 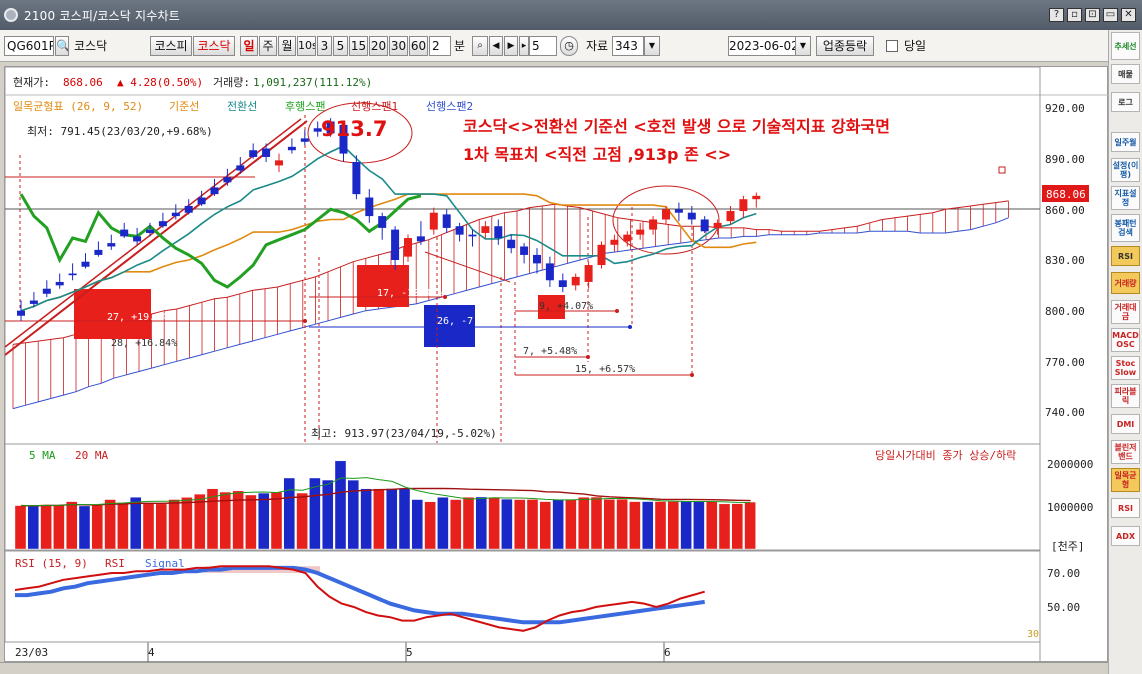 What do you see at coordinates (1125, 256) in the screenshot?
I see `sidebar-item-rsi-active: RSI` at bounding box center [1125, 256].